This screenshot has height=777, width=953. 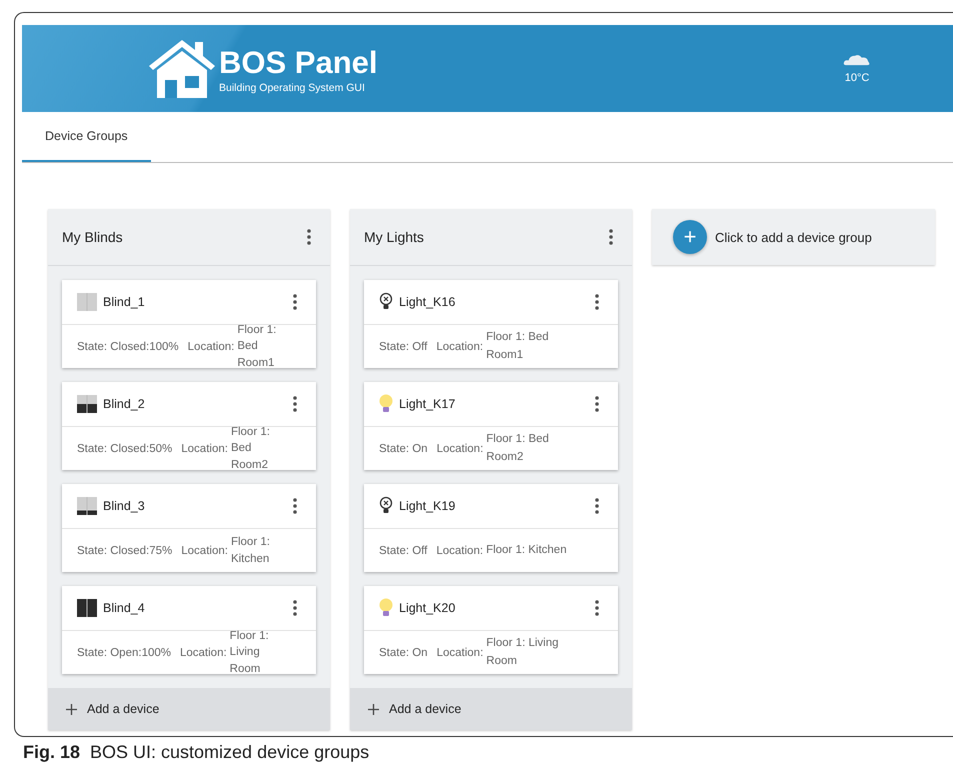 What do you see at coordinates (124, 652) in the screenshot?
I see `device-state: State: Open:100%` at bounding box center [124, 652].